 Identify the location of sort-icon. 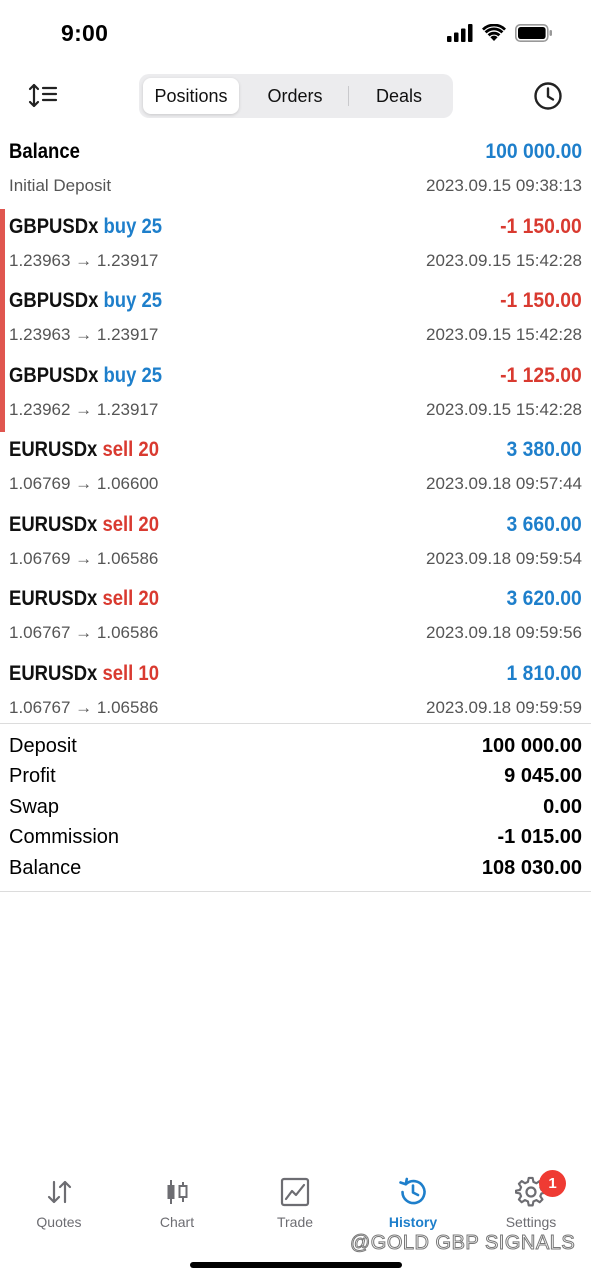
(43, 95).